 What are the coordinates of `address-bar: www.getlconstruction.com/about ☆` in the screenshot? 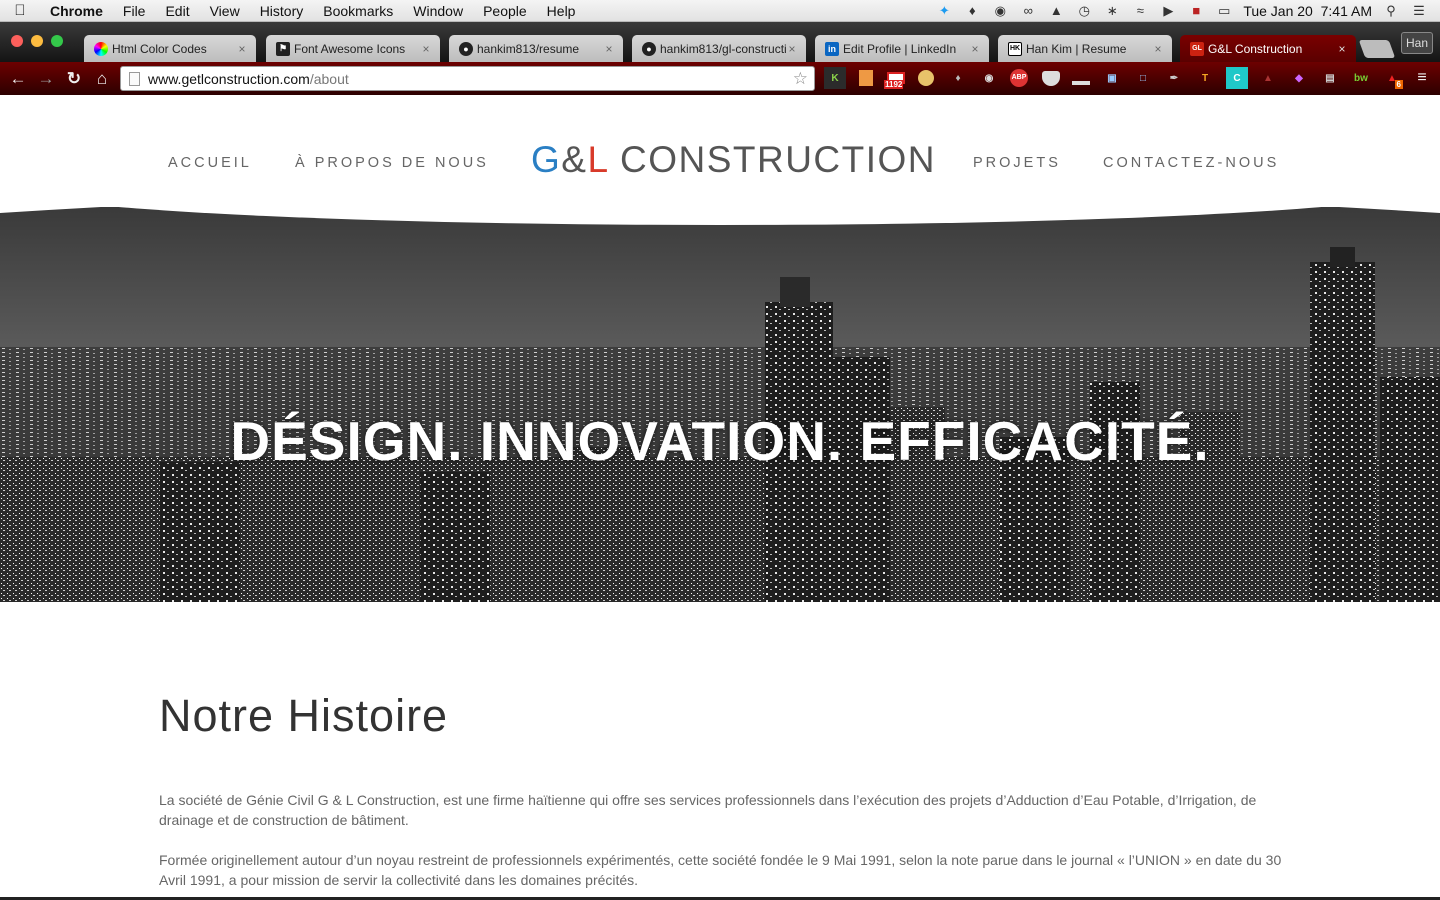 It's located at (467, 78).